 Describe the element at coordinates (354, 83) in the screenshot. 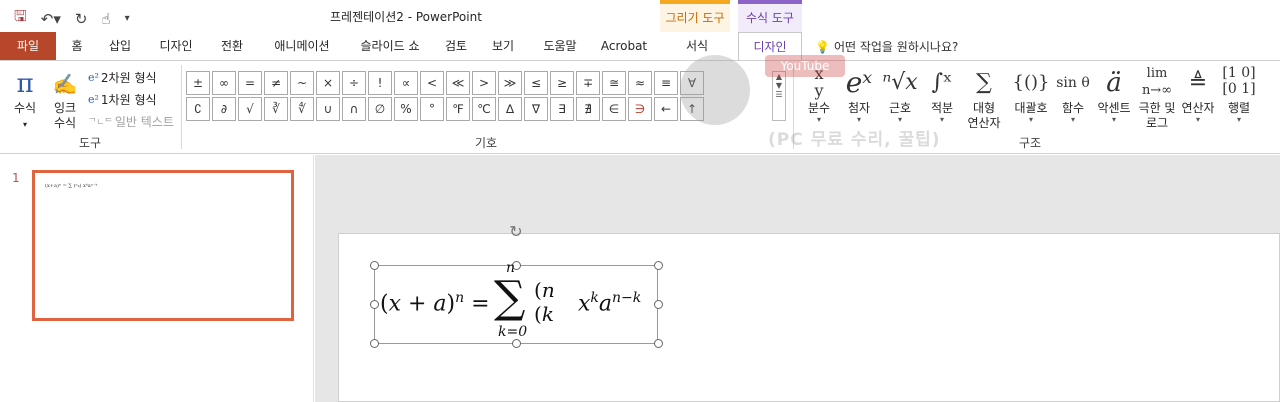

I see `symbol-divide: ÷` at that location.